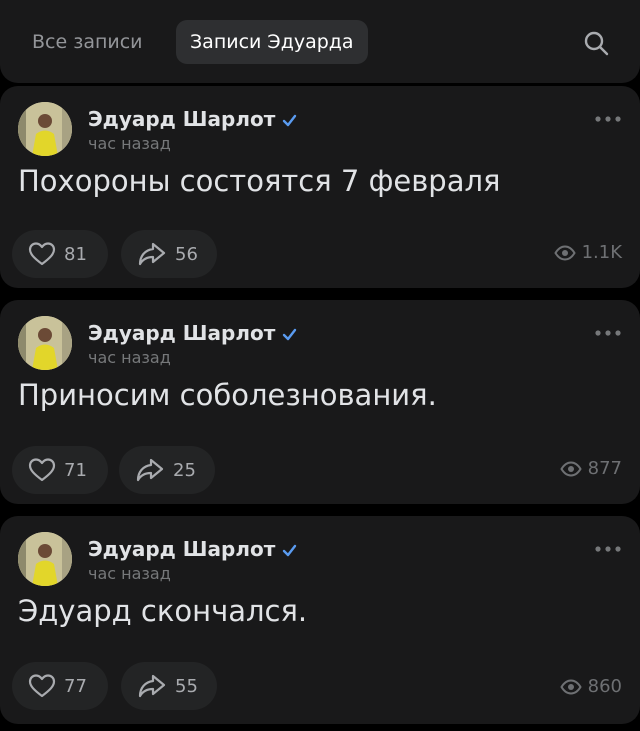 This screenshot has height=731, width=640. Describe the element at coordinates (272, 42) in the screenshot. I see `tab-eduard-posts: Записи Эдуарда` at that location.